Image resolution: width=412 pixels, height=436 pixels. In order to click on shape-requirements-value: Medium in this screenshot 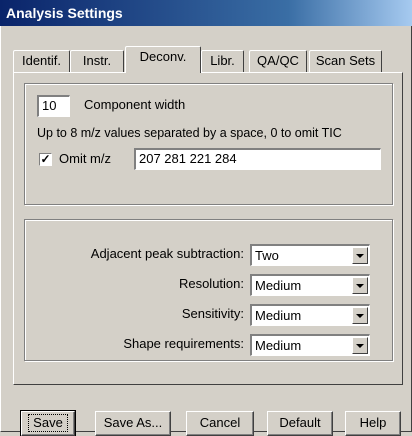, I will do `click(278, 345)`.